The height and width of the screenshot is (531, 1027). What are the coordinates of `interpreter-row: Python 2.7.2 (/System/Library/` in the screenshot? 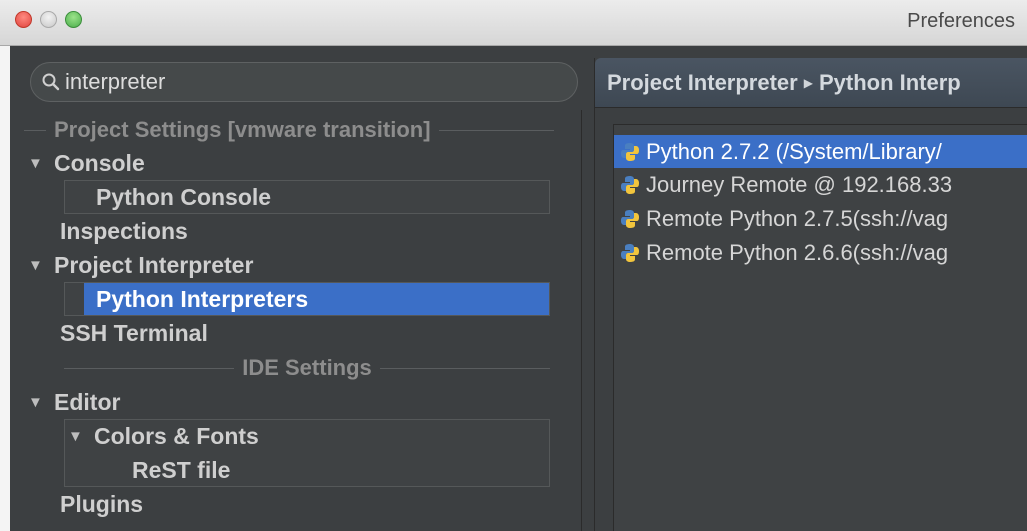 It's located at (820, 151).